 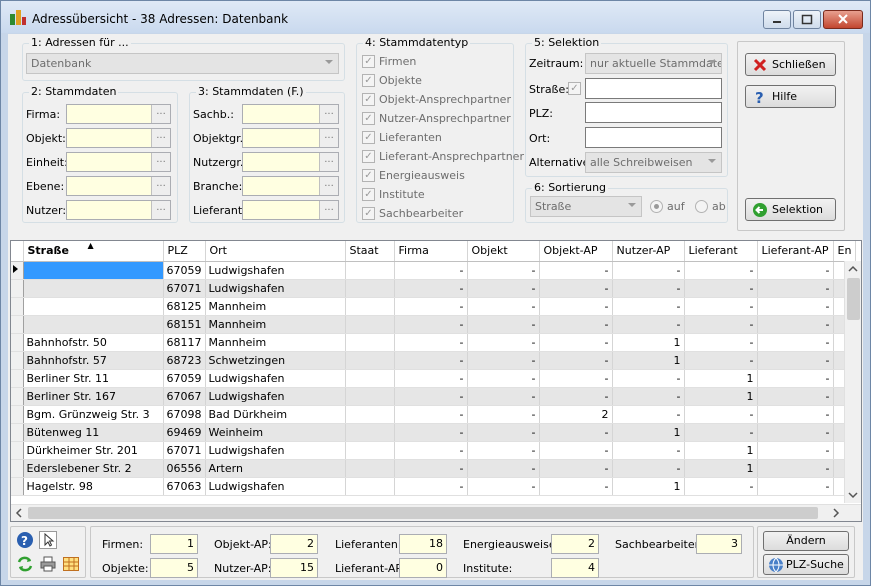 What do you see at coordinates (442, 81) in the screenshot?
I see `stammdatentyp-objekte: ✓ Objekte` at bounding box center [442, 81].